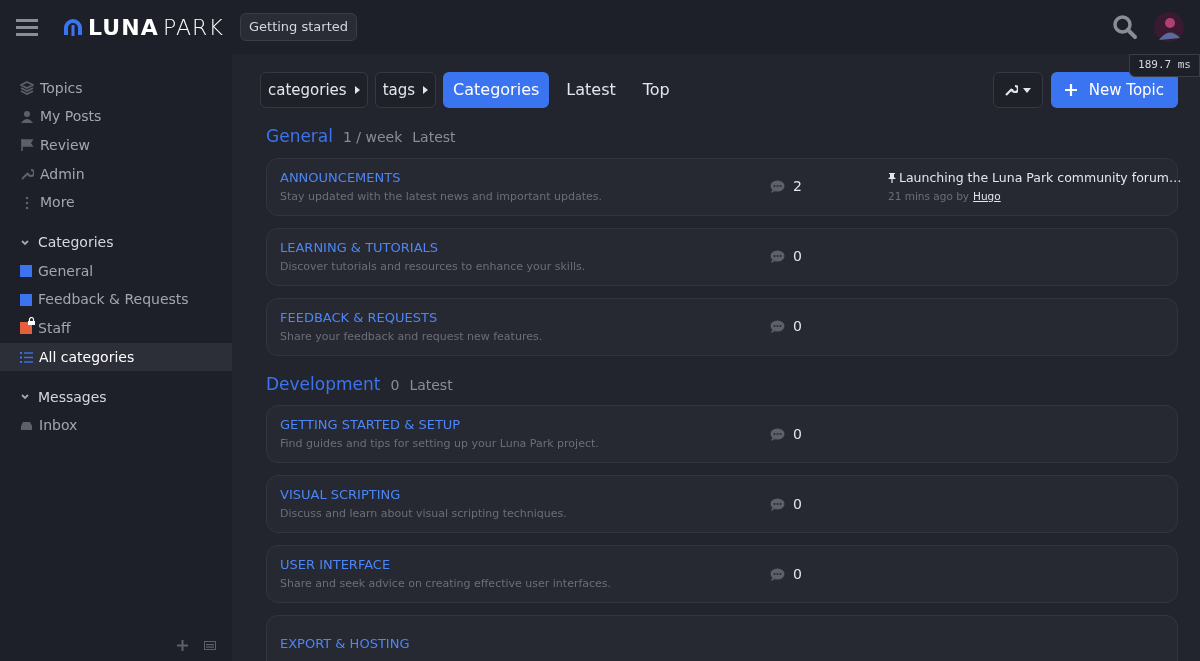 The width and height of the screenshot is (1200, 661). I want to click on add-icon, so click(182, 645).